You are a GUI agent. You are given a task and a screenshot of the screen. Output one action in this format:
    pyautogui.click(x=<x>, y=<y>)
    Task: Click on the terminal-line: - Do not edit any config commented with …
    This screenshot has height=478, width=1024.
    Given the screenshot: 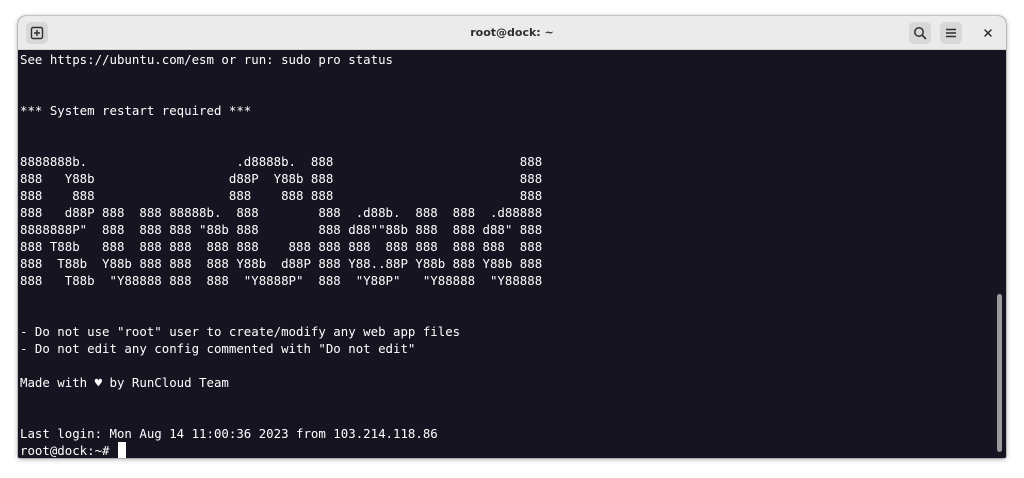 What is the action you would take?
    pyautogui.click(x=218, y=348)
    